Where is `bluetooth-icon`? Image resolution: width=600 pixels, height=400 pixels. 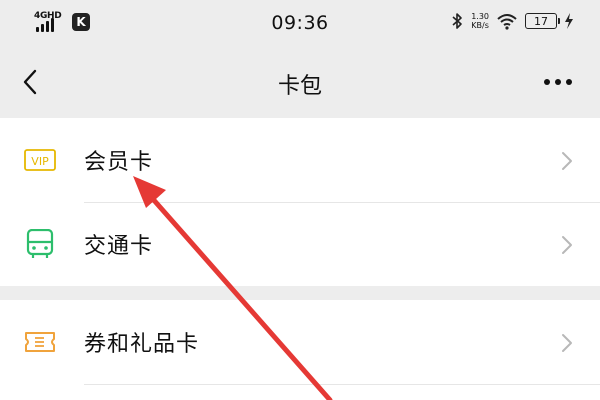 bluetooth-icon is located at coordinates (457, 21).